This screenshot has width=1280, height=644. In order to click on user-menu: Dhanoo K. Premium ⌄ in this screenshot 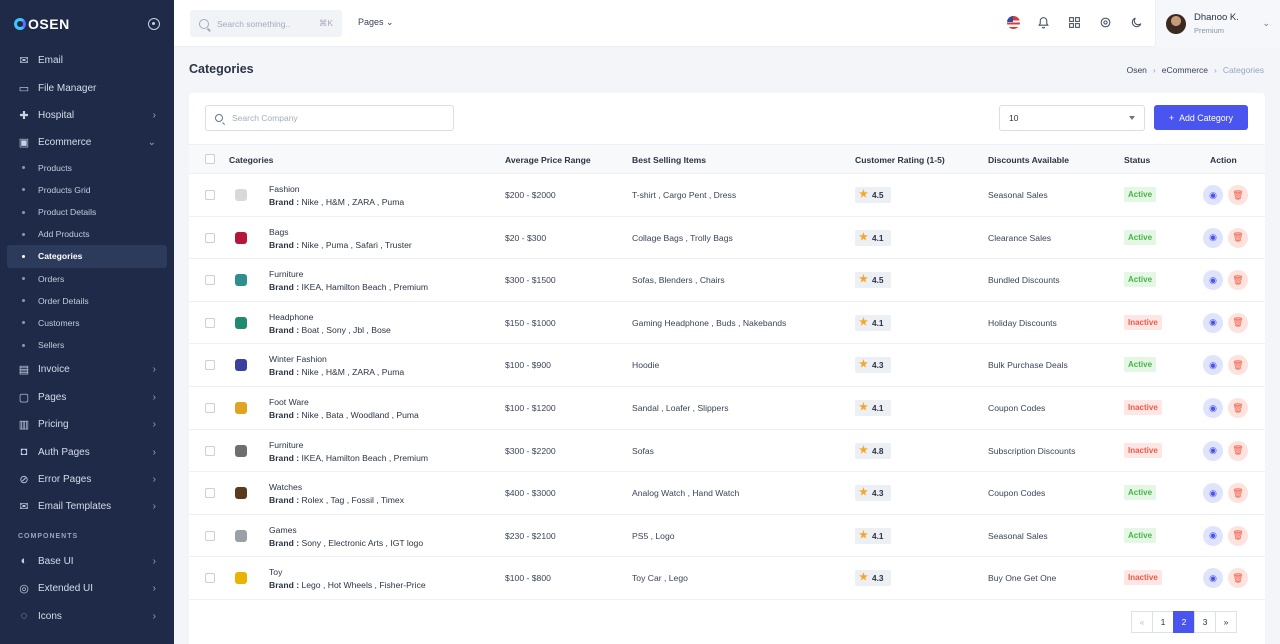, I will do `click(1217, 23)`.